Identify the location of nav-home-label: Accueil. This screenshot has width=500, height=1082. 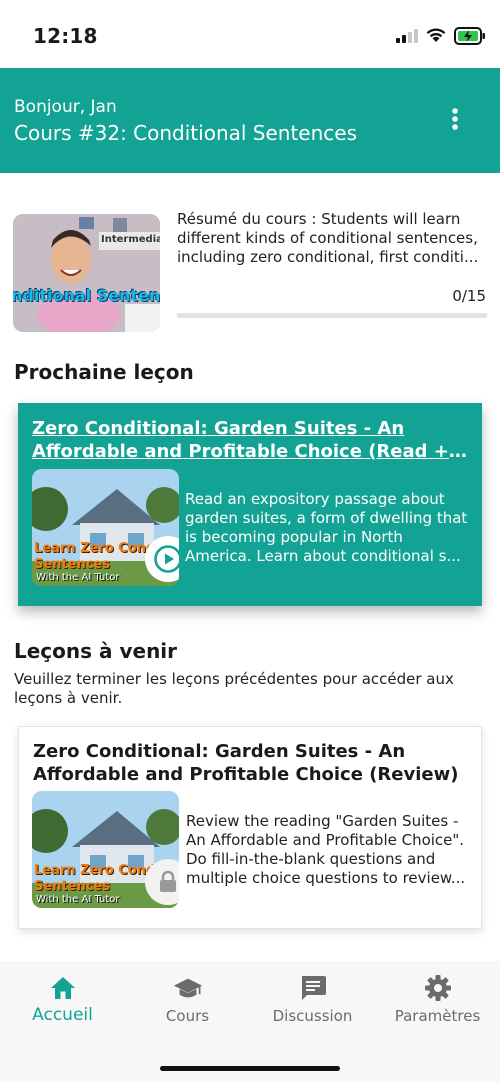
(62, 1015).